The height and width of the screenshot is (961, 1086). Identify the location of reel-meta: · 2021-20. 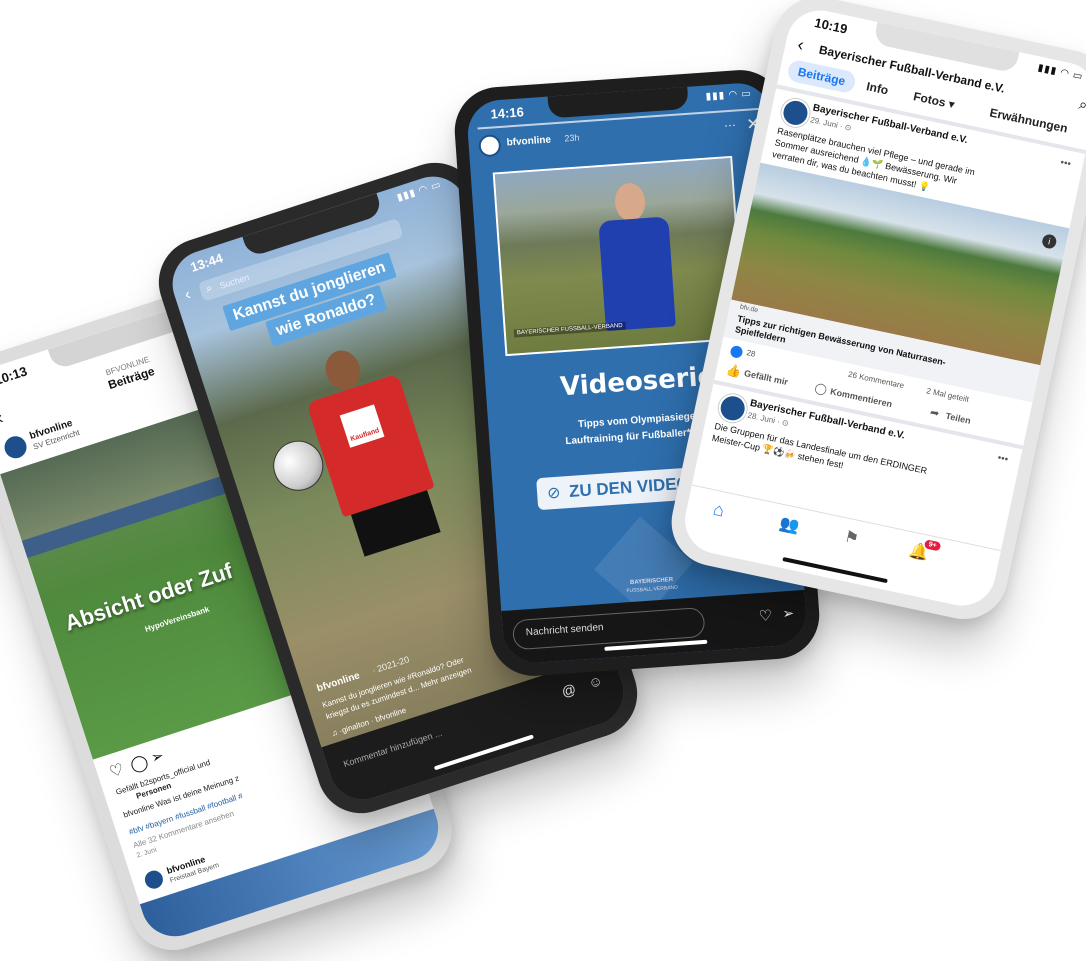
(390, 665).